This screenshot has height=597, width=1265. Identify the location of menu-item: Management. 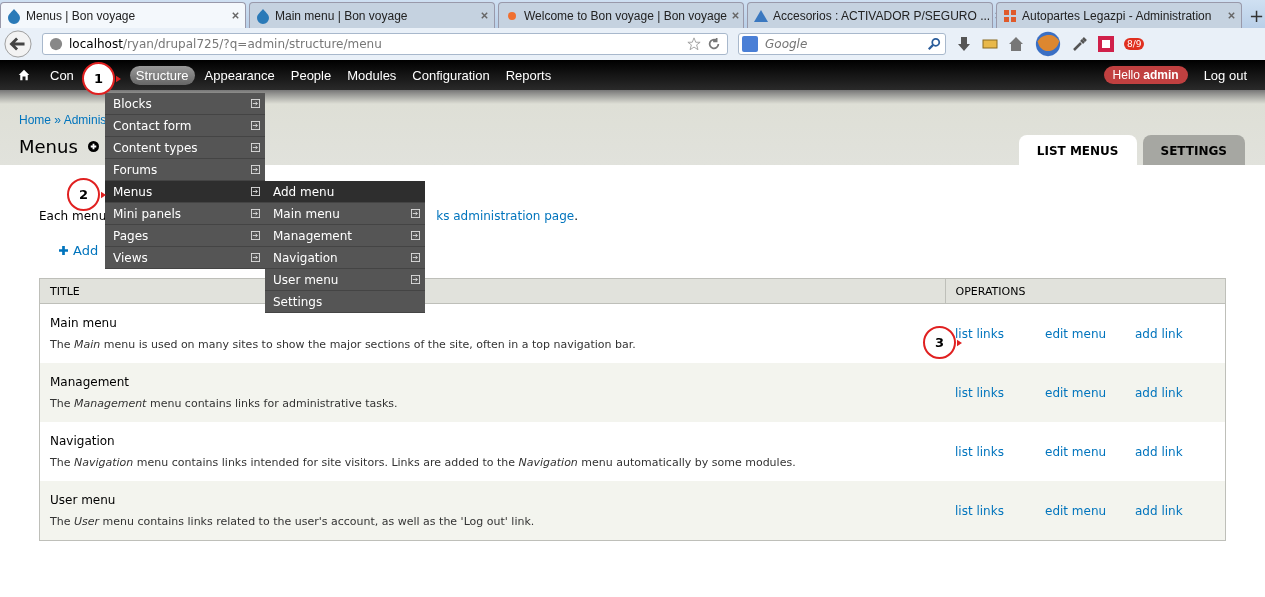
(345, 236).